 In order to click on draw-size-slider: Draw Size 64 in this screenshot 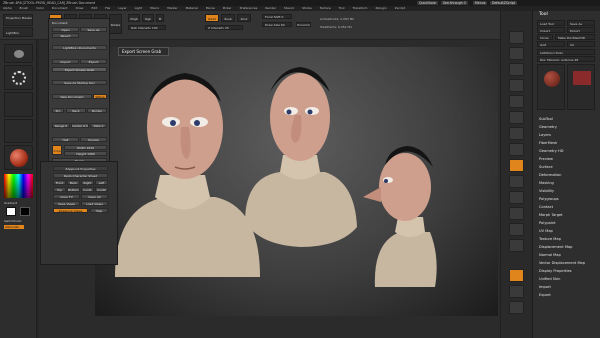, I will do `click(277, 24)`.